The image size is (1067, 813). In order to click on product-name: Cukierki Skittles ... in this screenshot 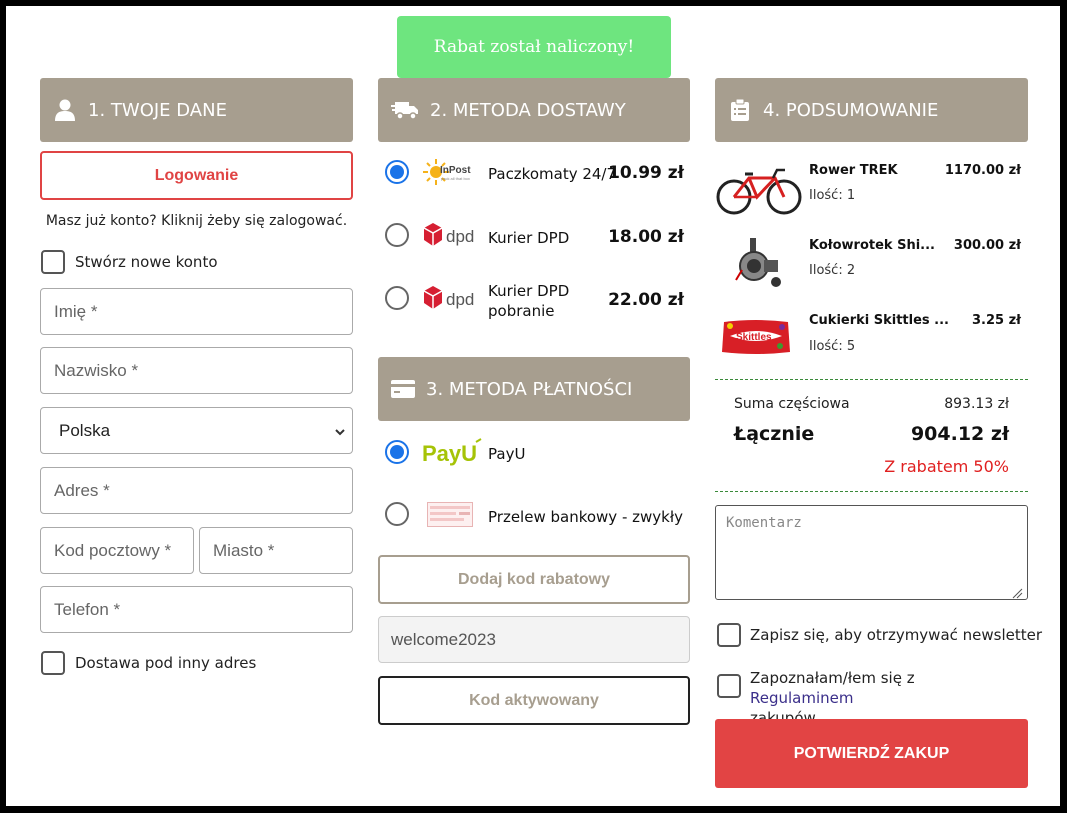, I will do `click(879, 320)`.